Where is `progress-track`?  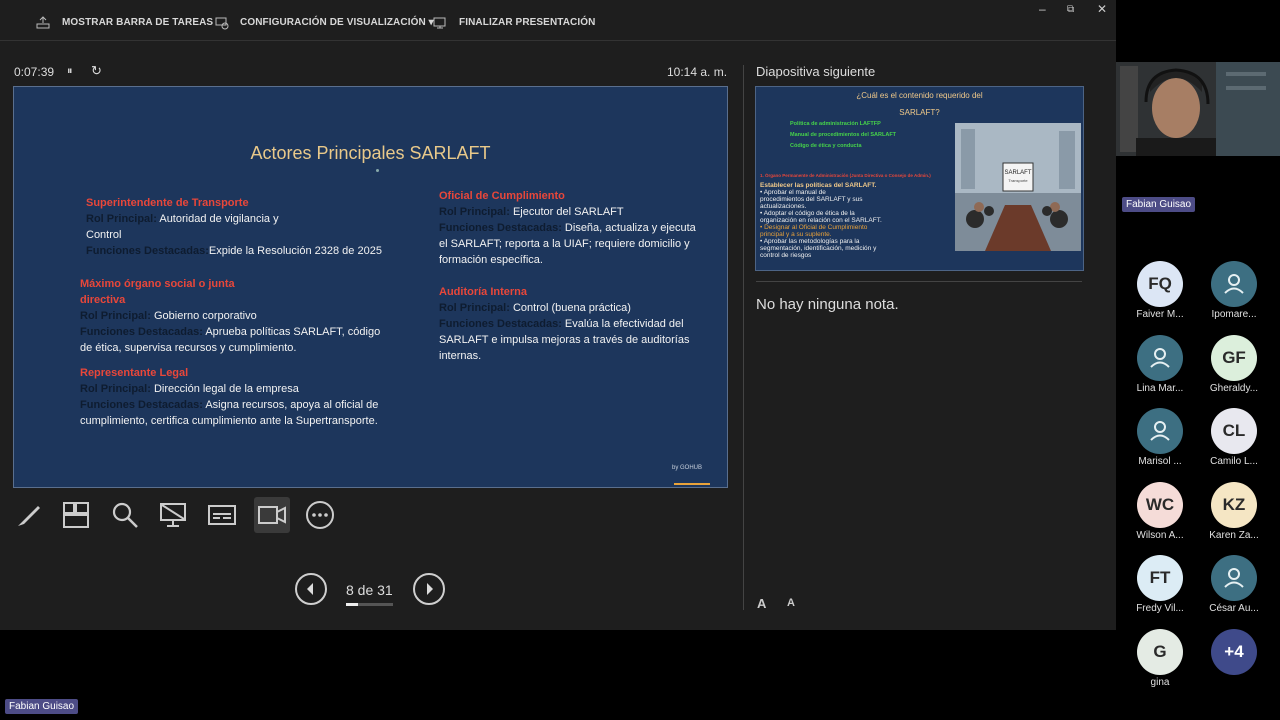
progress-track is located at coordinates (369, 604).